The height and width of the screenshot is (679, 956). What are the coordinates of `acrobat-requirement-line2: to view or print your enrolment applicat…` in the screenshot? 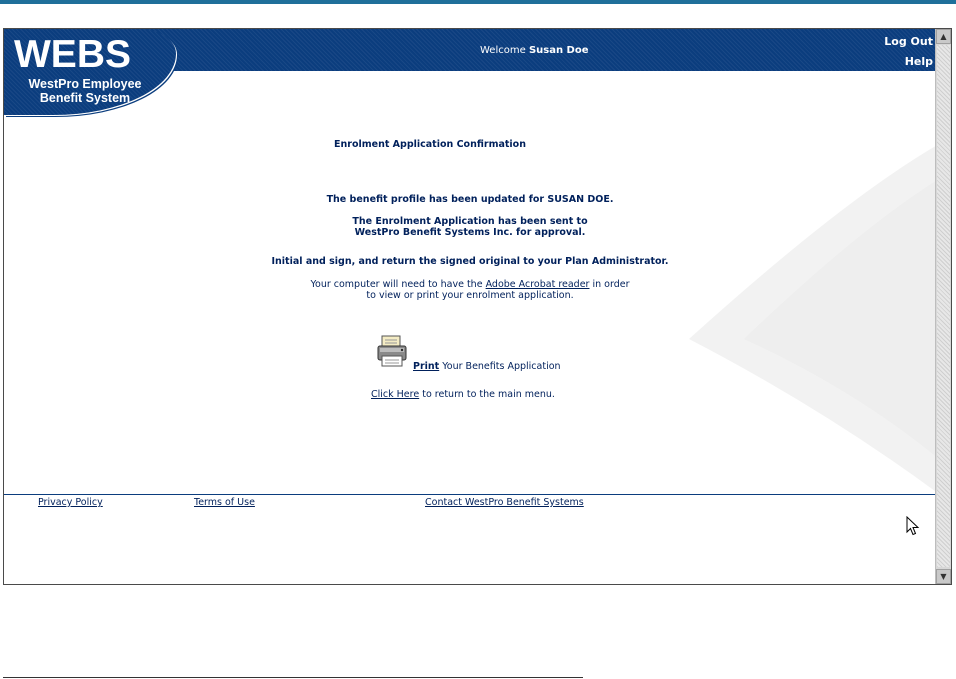 It's located at (470, 295).